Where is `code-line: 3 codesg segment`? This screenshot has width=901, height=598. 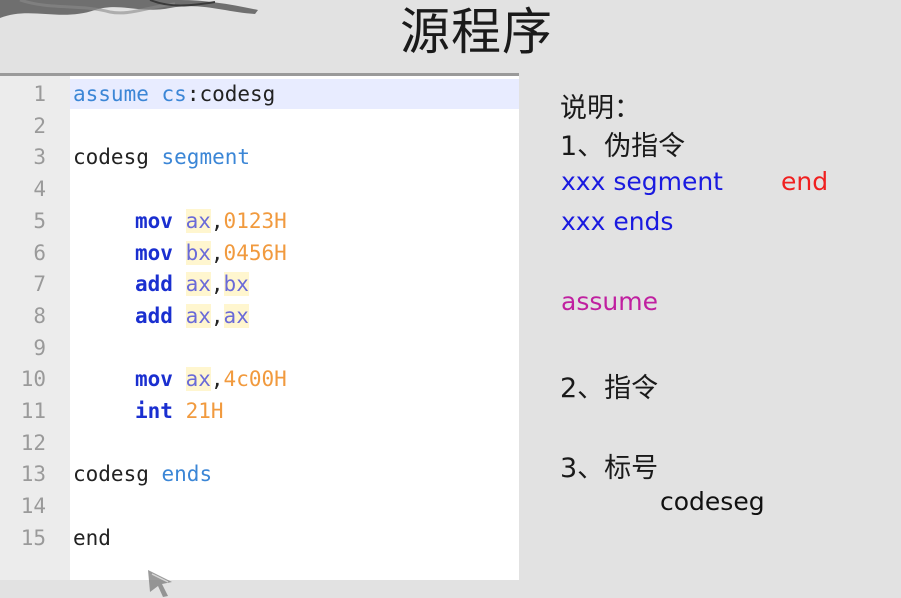 code-line: 3 codesg segment is located at coordinates (259, 157).